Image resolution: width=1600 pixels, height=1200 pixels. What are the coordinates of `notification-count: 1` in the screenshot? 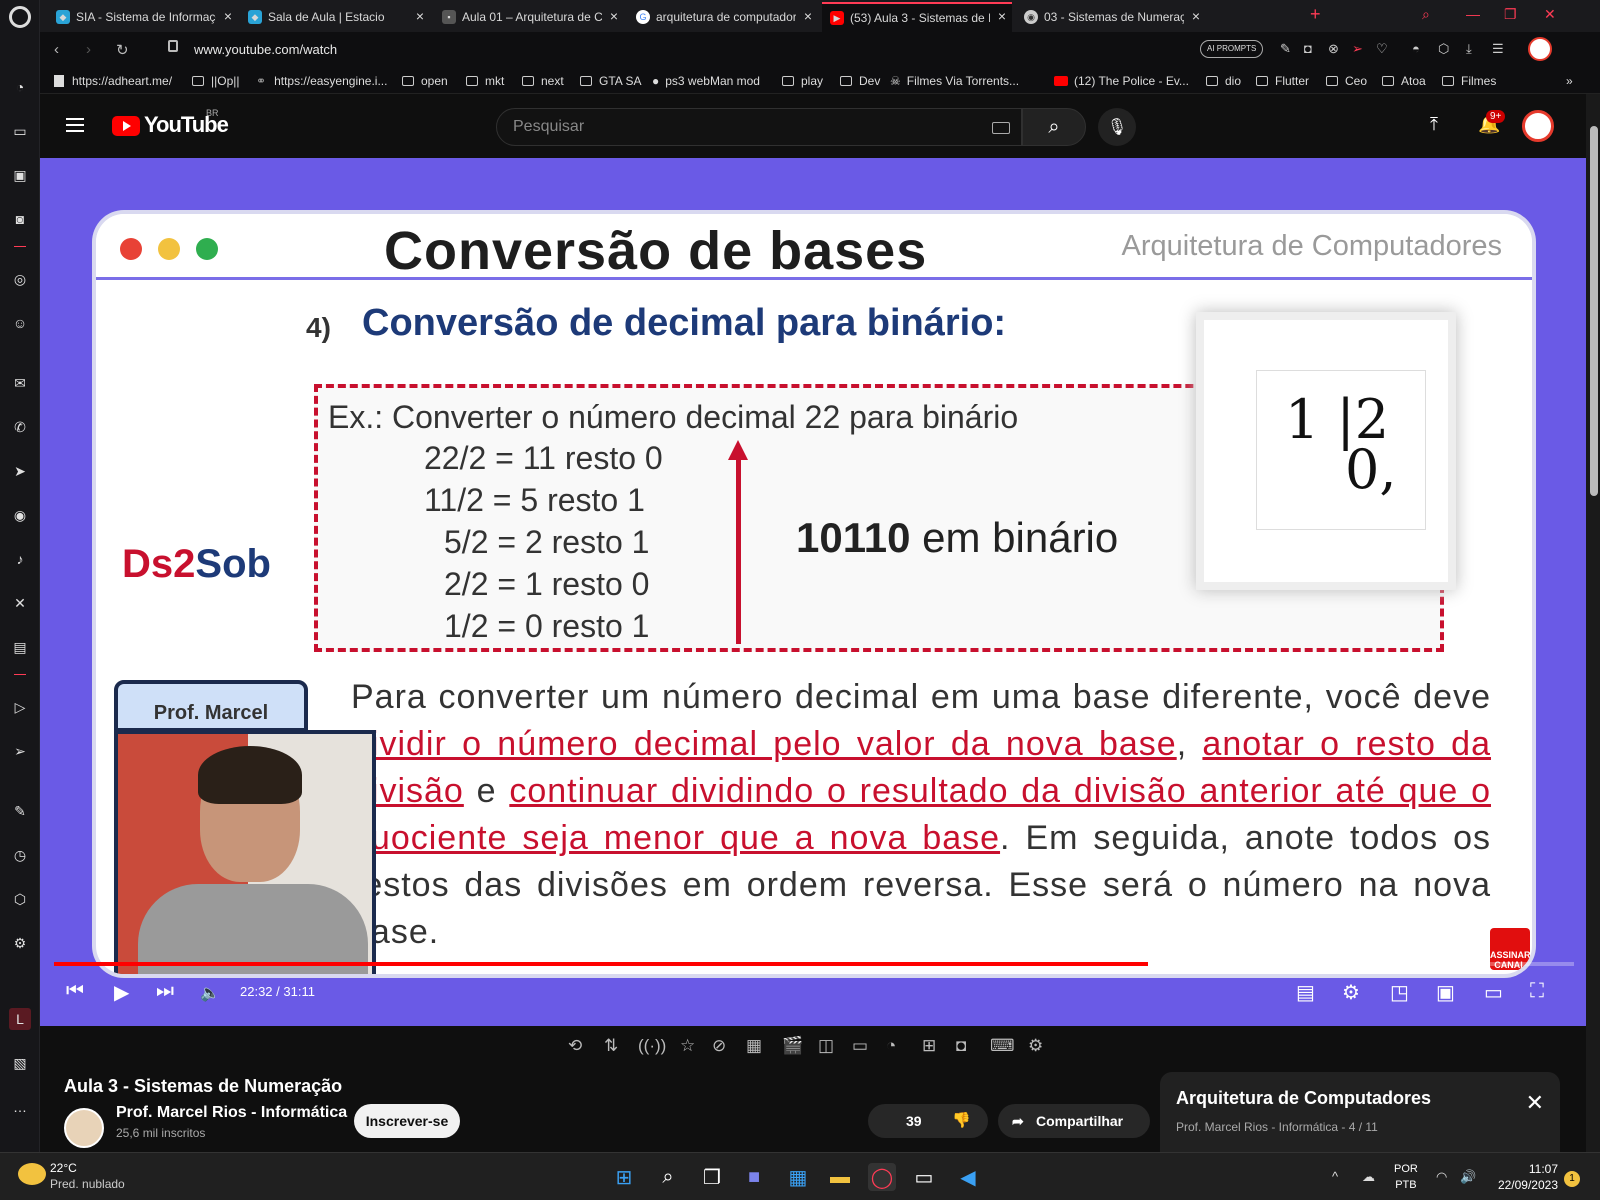 It's located at (1572, 1179).